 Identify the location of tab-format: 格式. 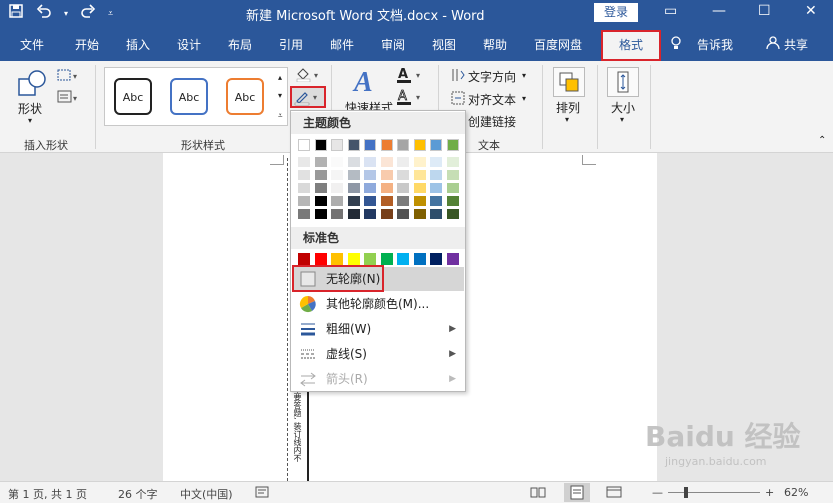
(631, 45).